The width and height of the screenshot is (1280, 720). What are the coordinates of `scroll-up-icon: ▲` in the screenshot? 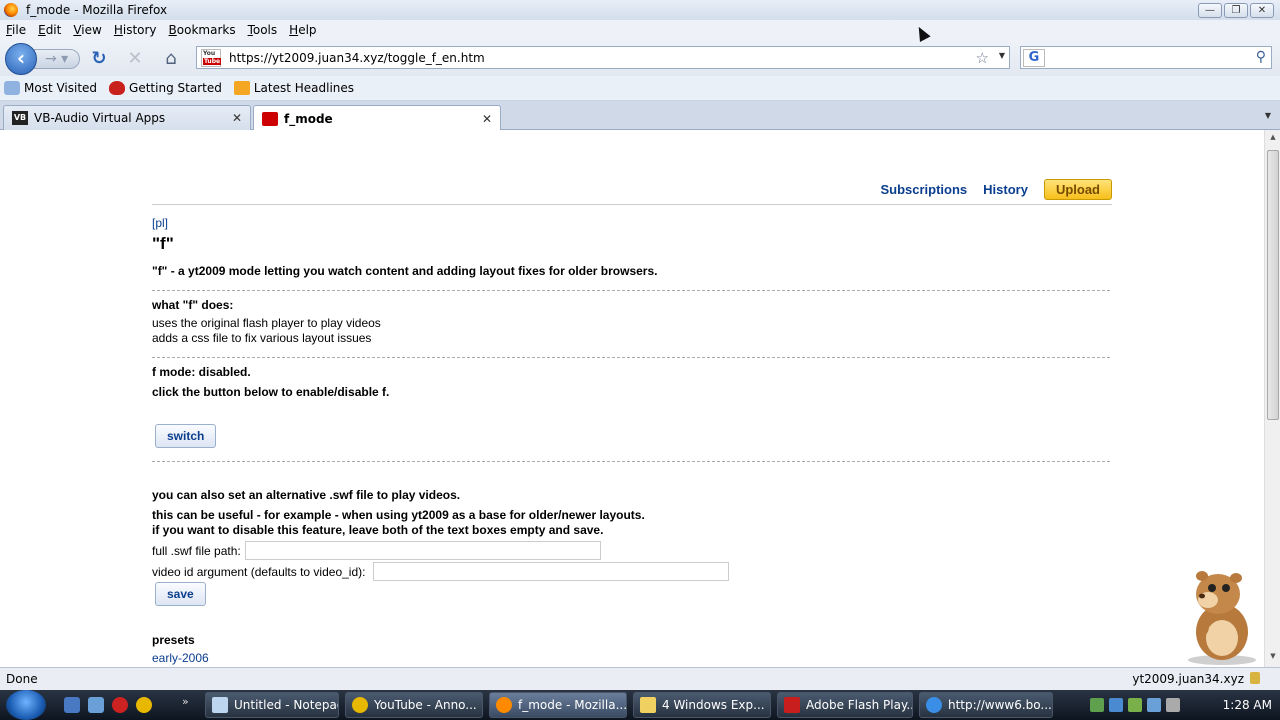 It's located at (1273, 139).